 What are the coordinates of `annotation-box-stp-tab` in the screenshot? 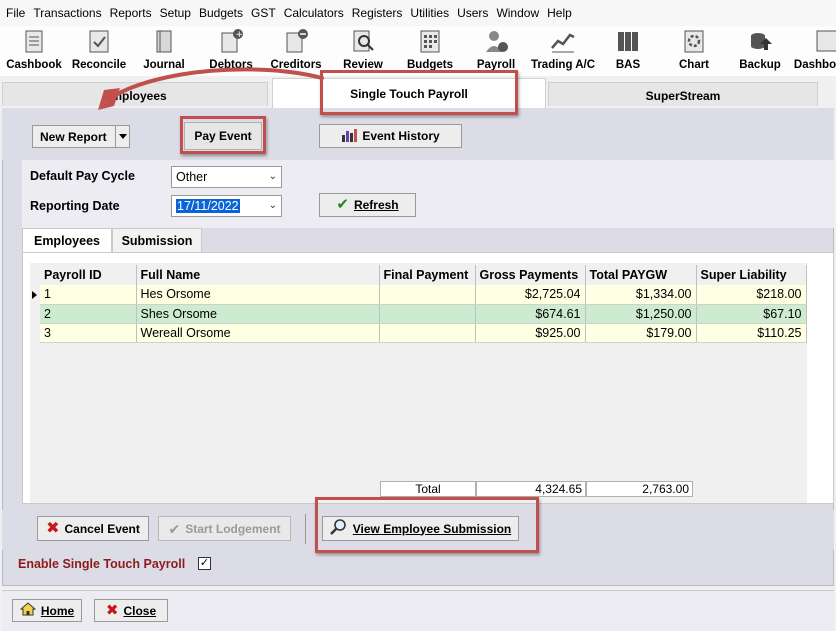 It's located at (419, 92).